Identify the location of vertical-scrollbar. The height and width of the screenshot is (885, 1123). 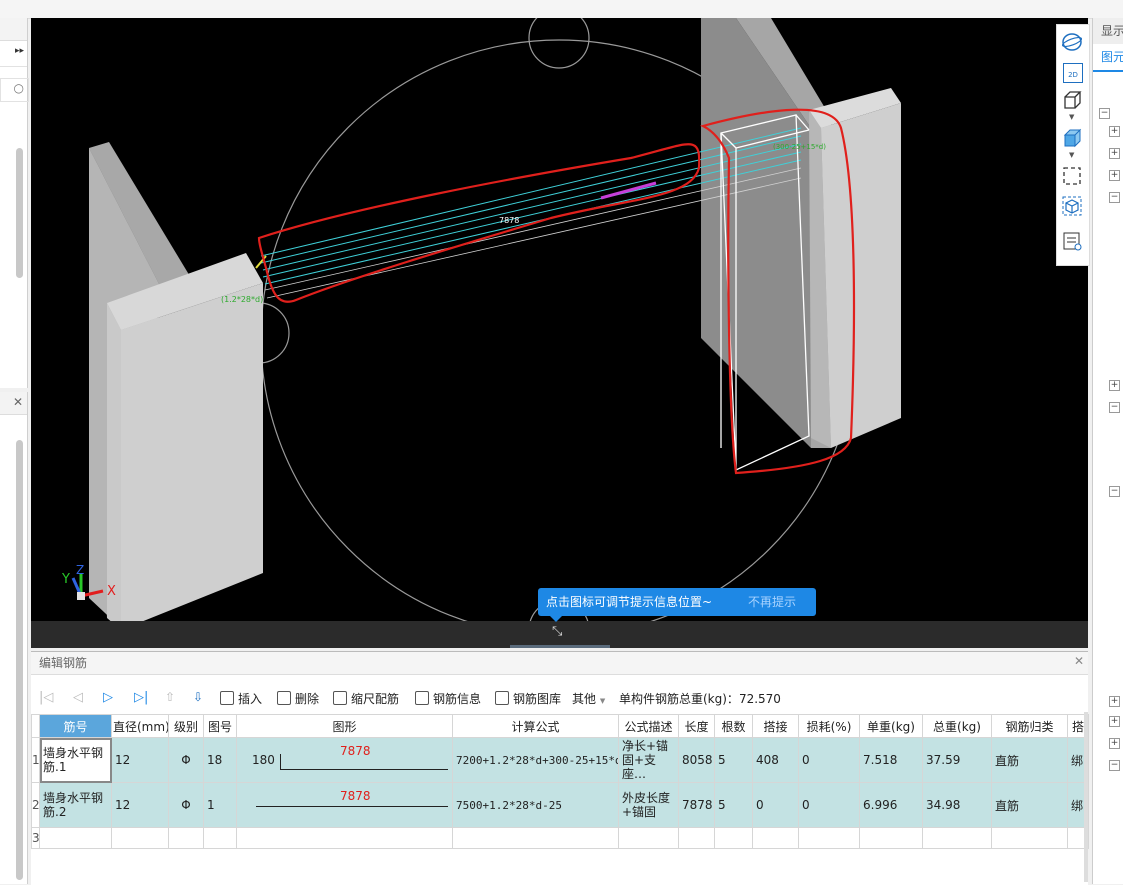
(1086, 797).